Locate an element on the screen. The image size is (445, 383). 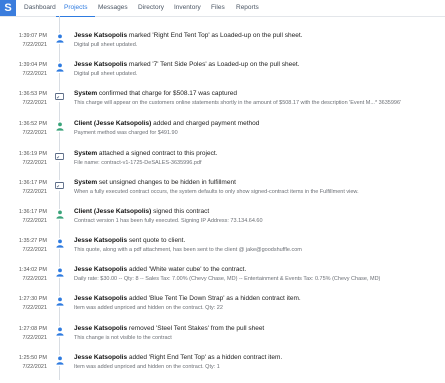
entry-time: 1:36:53 PM is located at coordinates (32, 94).